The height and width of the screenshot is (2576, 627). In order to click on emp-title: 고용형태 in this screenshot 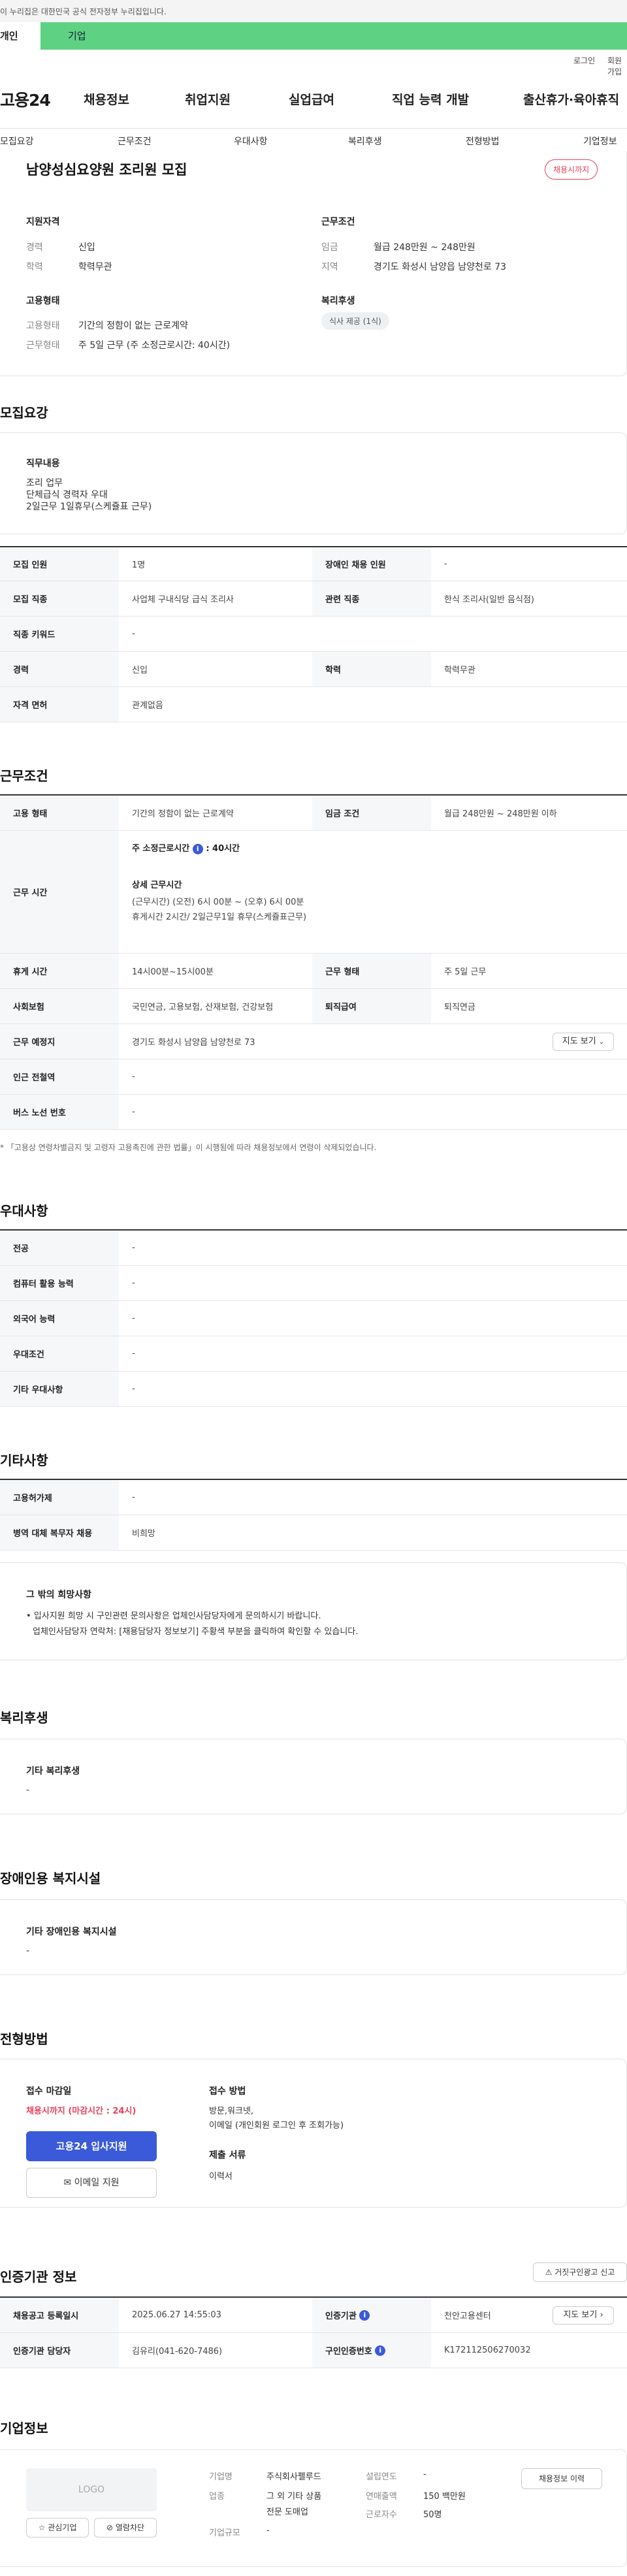, I will do `click(43, 301)`.